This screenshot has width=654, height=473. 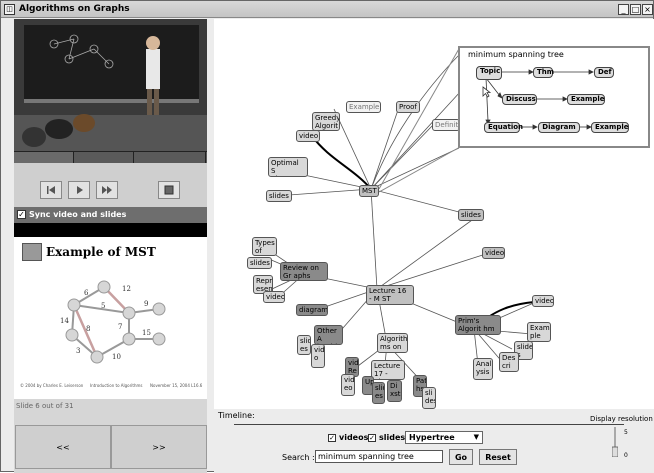 What do you see at coordinates (429, 398) in the screenshot?
I see `graph-node-slides: sli des` at bounding box center [429, 398].